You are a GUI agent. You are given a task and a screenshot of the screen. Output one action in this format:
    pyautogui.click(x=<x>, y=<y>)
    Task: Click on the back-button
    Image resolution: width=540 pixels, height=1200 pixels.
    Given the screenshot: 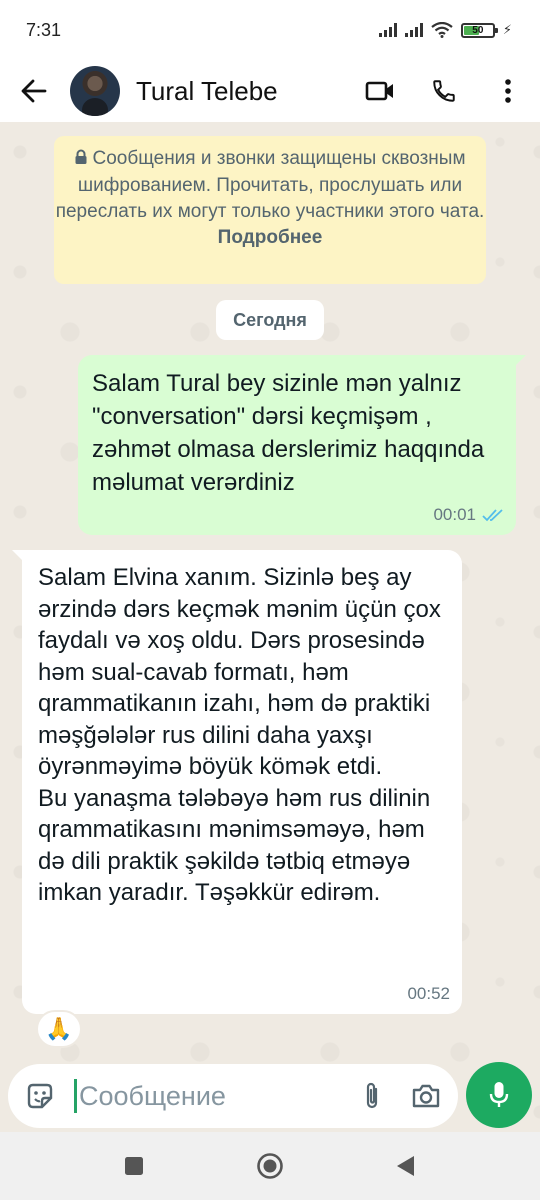 What is the action you would take?
    pyautogui.click(x=34, y=91)
    